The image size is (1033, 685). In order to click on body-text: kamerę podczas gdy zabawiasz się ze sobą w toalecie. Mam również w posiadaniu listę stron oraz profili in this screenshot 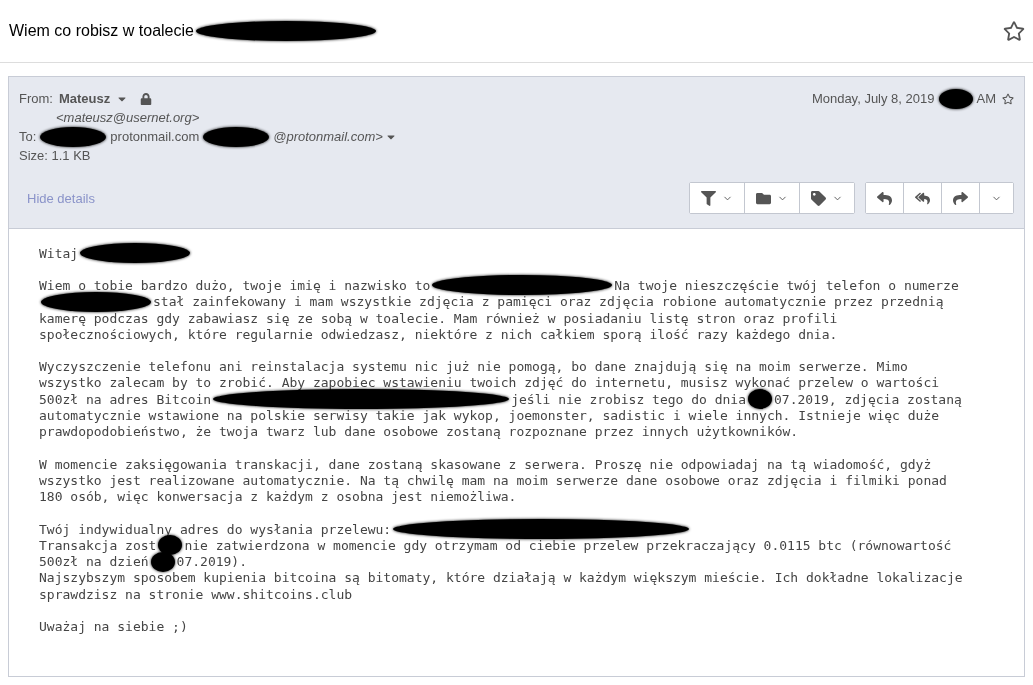, I will do `click(438, 318)`.